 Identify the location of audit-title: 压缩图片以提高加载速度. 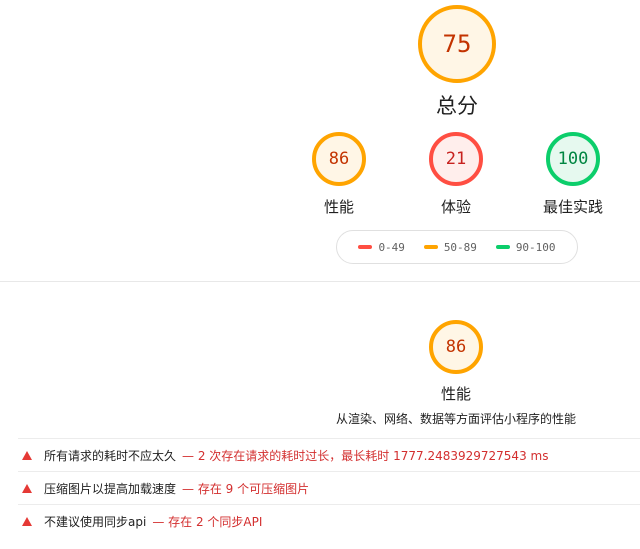
(110, 488).